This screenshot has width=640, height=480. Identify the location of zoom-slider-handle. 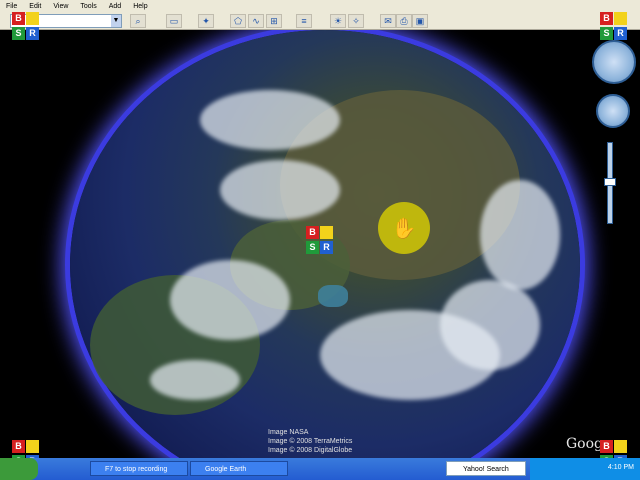
(610, 182).